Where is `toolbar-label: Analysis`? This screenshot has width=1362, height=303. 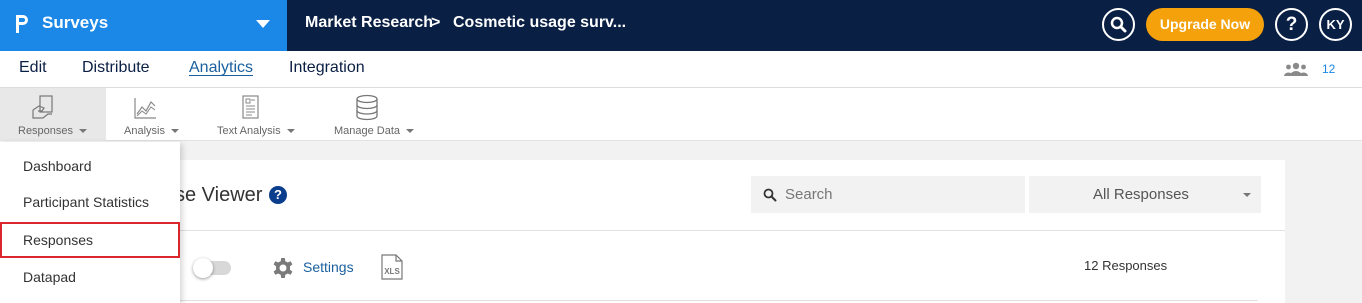
toolbar-label: Analysis is located at coordinates (151, 131).